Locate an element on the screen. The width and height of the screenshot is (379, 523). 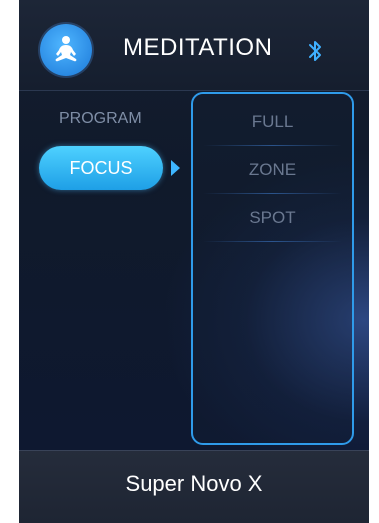
option-label: FULL is located at coordinates (272, 121).